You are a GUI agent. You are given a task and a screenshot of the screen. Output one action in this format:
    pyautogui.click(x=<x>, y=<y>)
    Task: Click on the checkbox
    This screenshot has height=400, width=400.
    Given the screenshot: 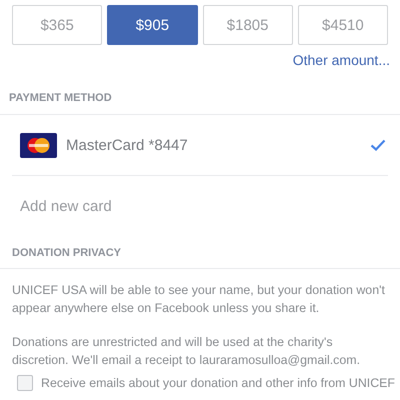 What is the action you would take?
    pyautogui.click(x=25, y=383)
    